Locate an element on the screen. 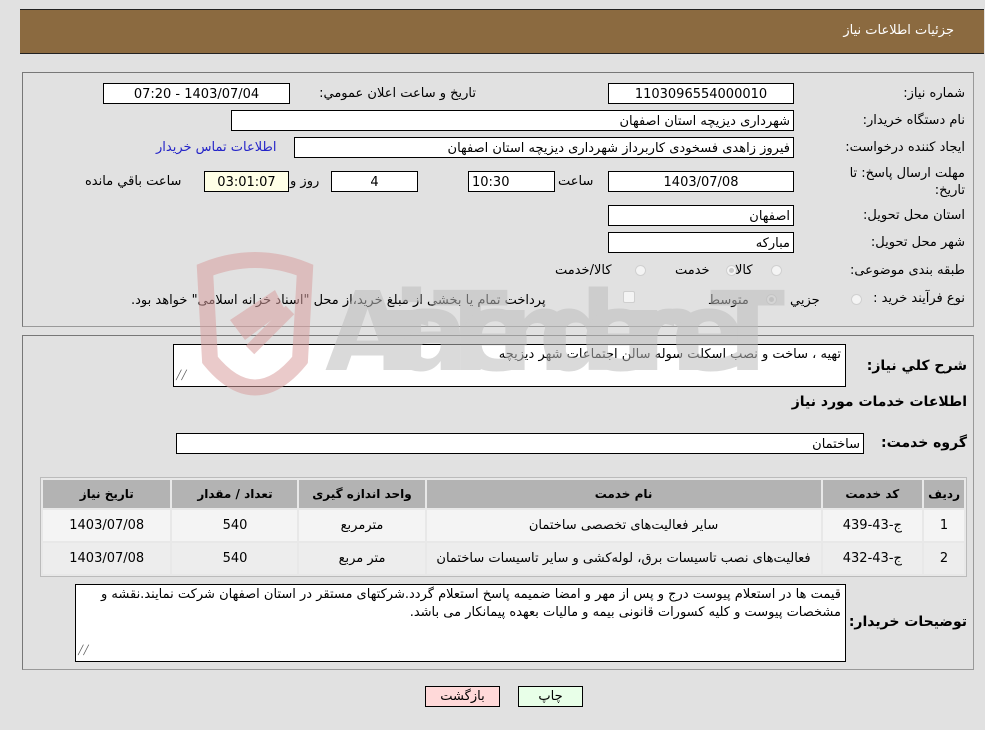 The width and height of the screenshot is (985, 730). deadline-label: مهلت ارسال پاسخ: تا تاریخ: is located at coordinates (907, 182).